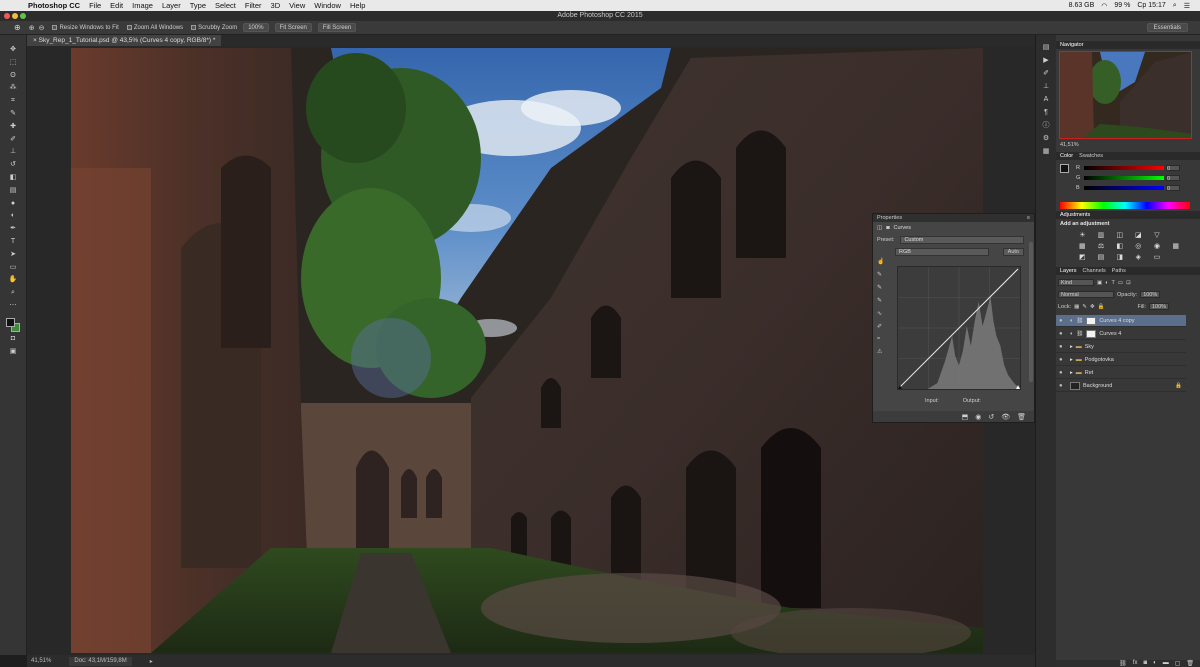  What do you see at coordinates (1110, 334) in the screenshot?
I see `layer-name: Curves 4` at bounding box center [1110, 334].